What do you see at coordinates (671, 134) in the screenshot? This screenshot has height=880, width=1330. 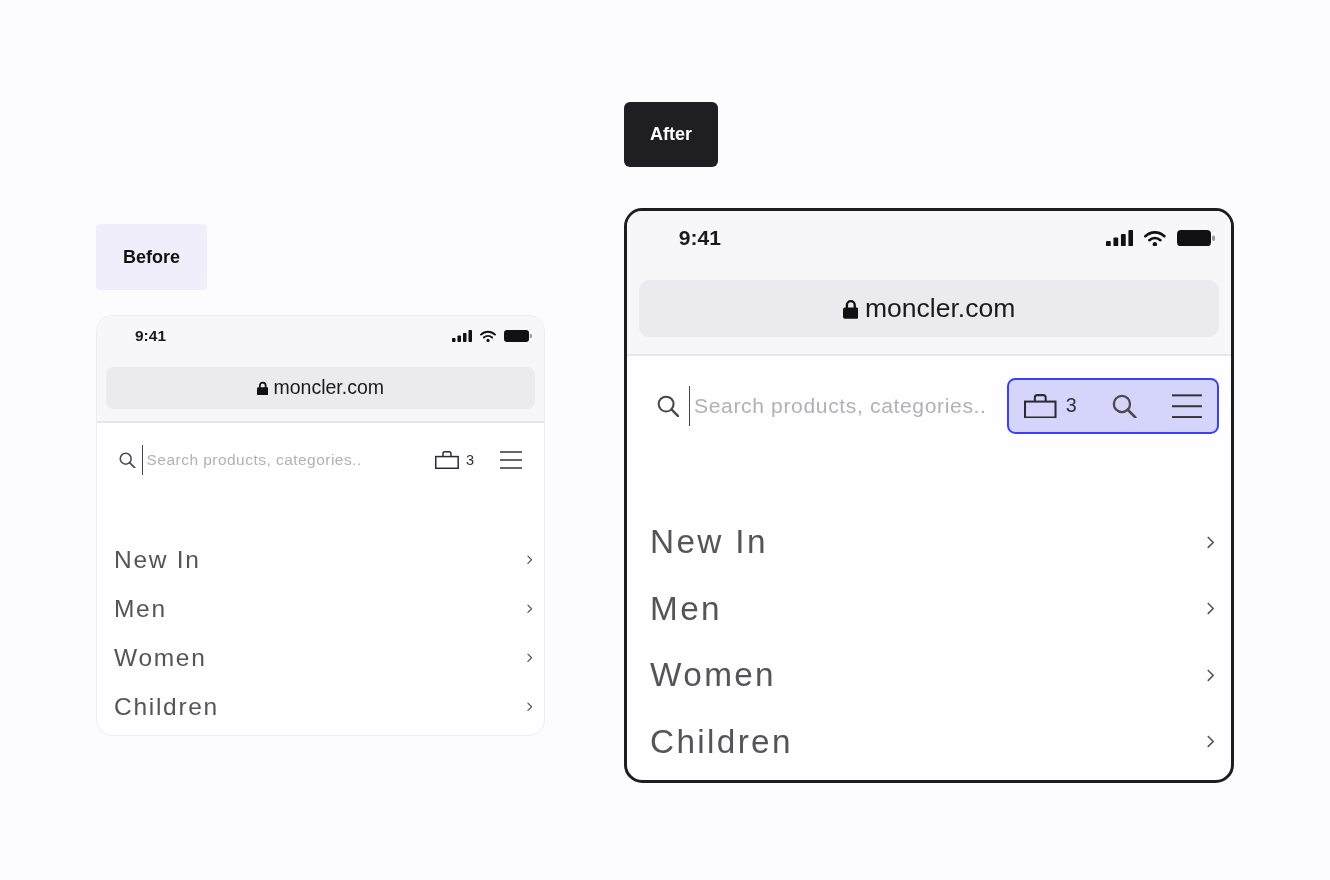 I see `version-tag: After` at bounding box center [671, 134].